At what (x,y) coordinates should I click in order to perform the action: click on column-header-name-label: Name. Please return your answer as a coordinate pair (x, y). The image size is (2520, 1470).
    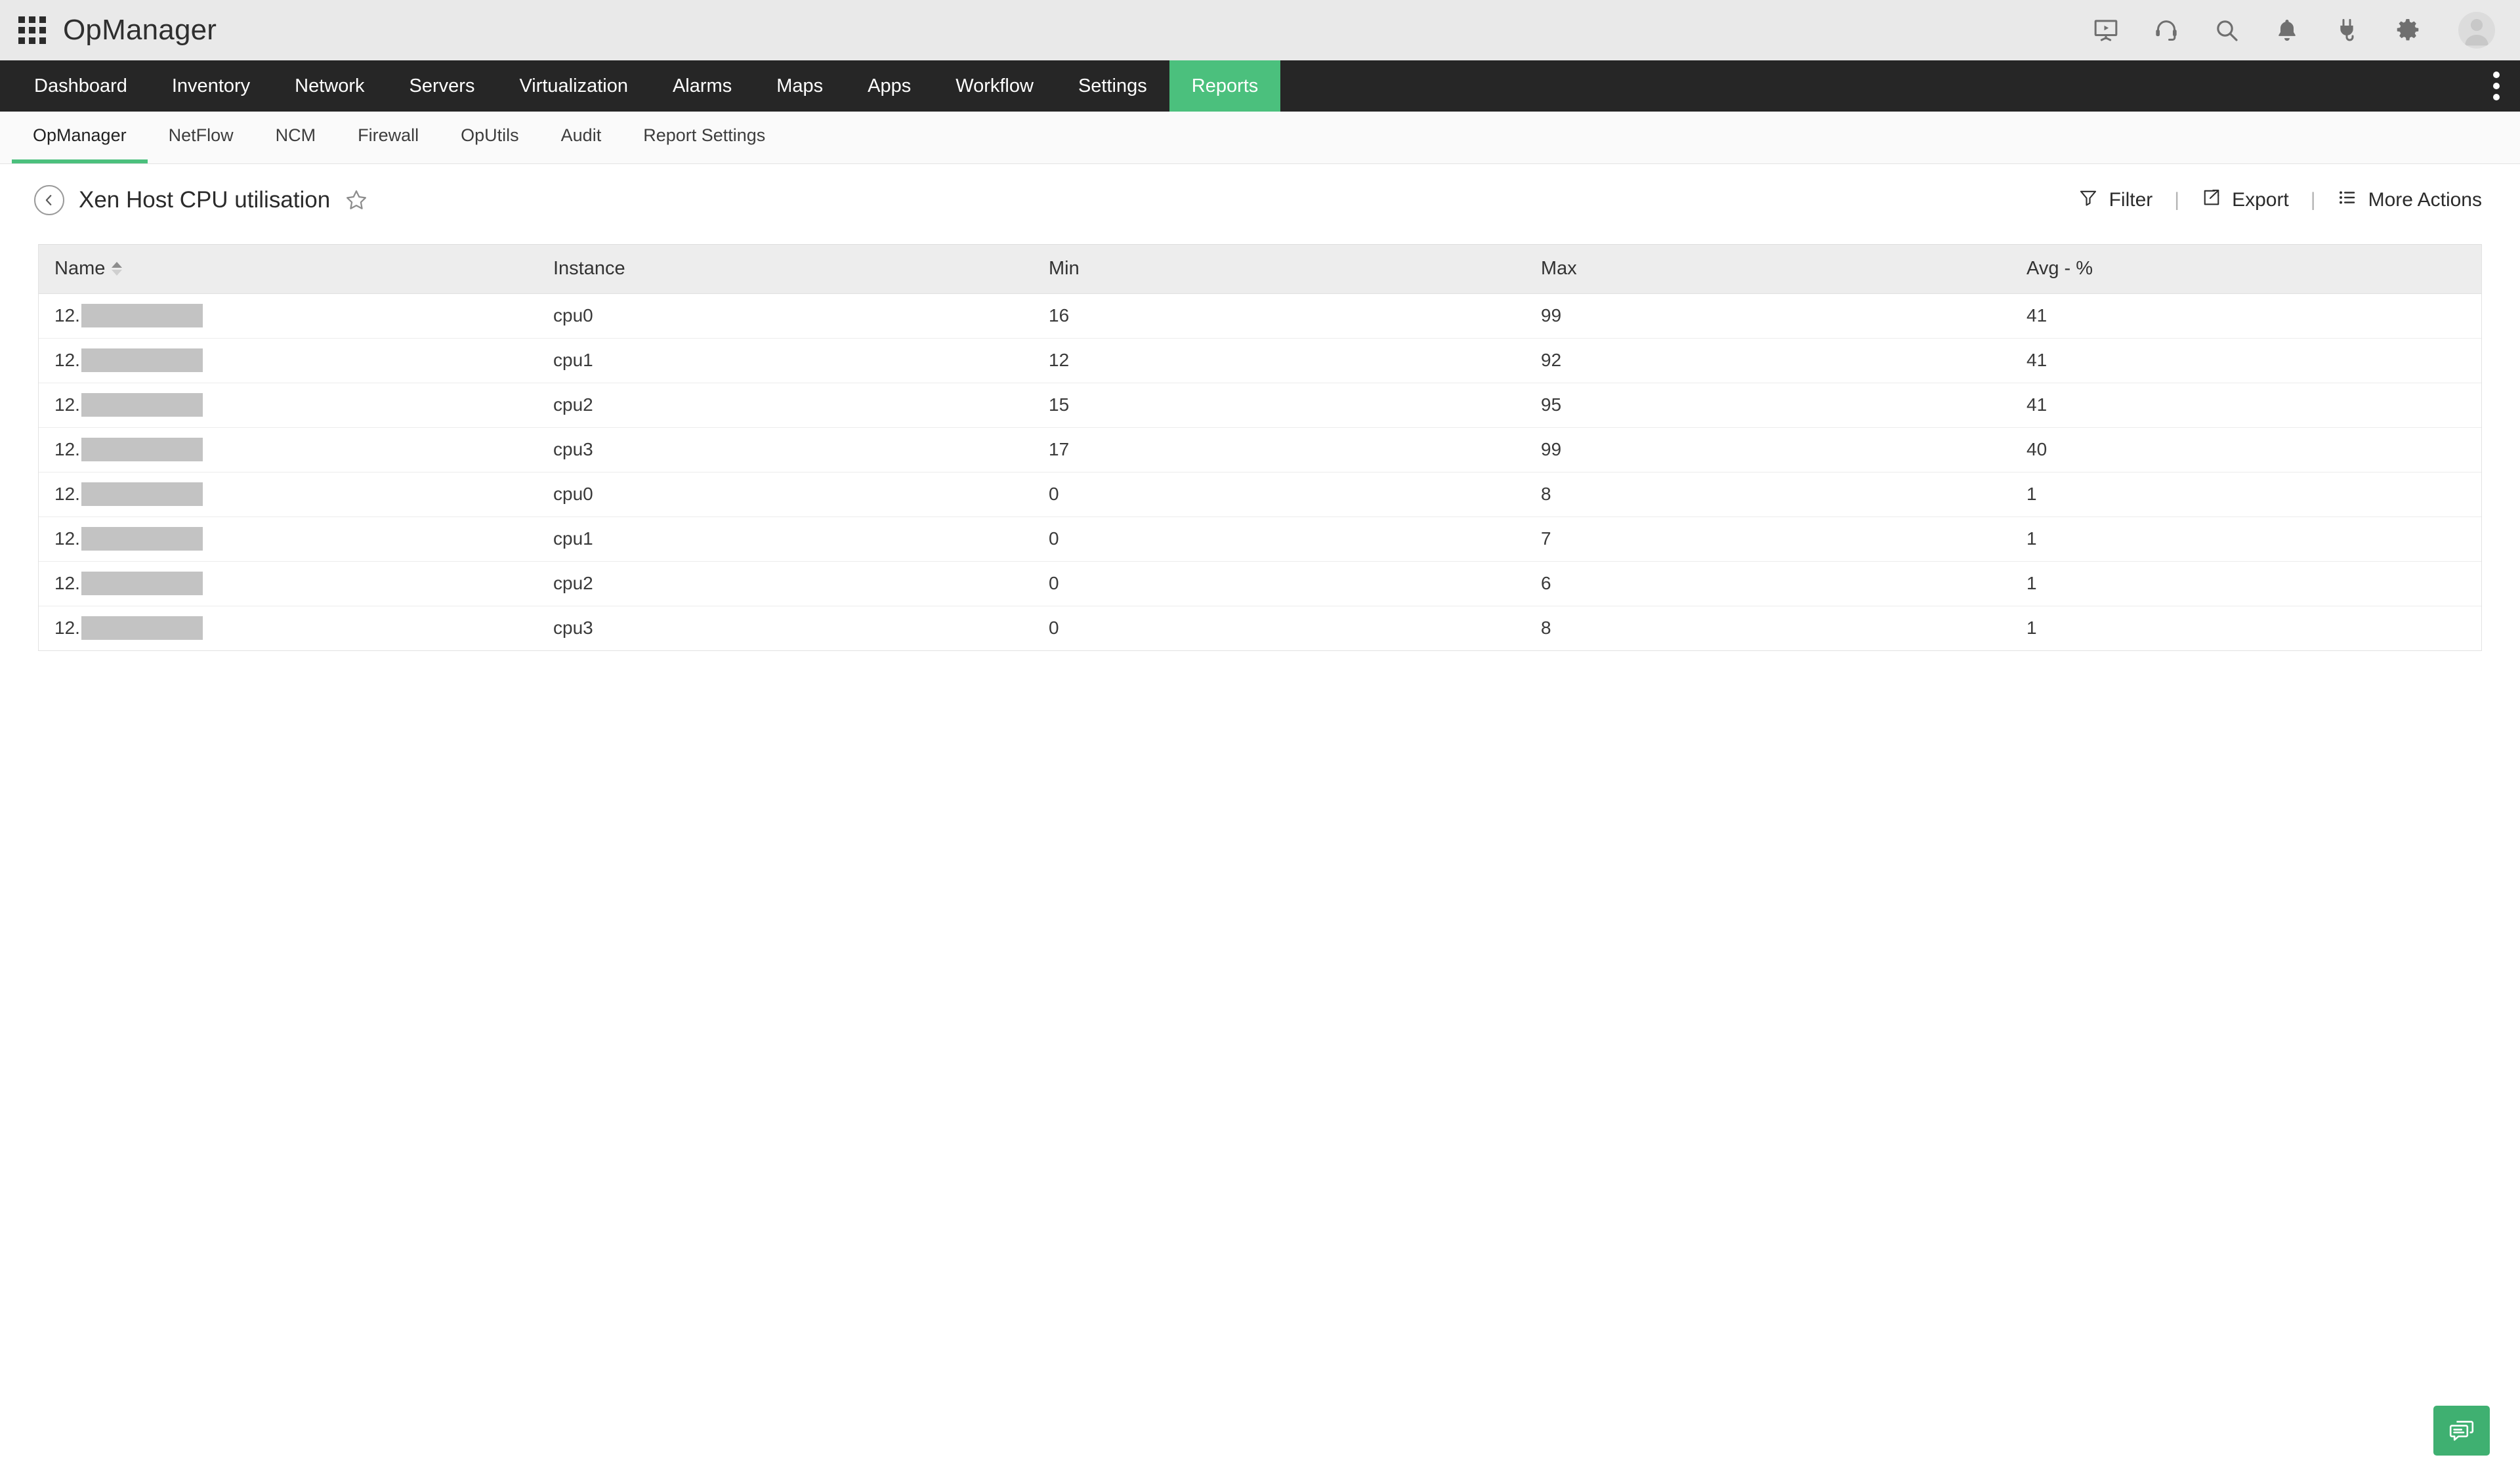
    Looking at the image, I should click on (80, 269).